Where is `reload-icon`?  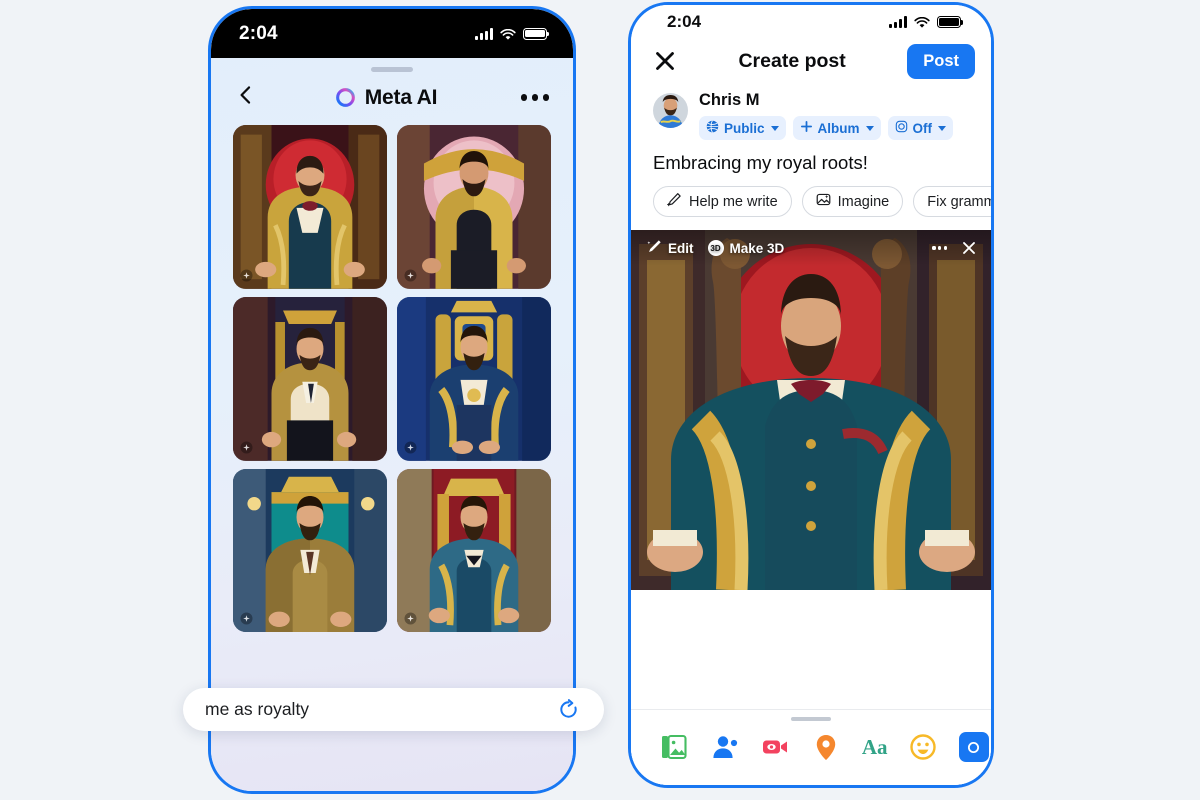 reload-icon is located at coordinates (568, 709).